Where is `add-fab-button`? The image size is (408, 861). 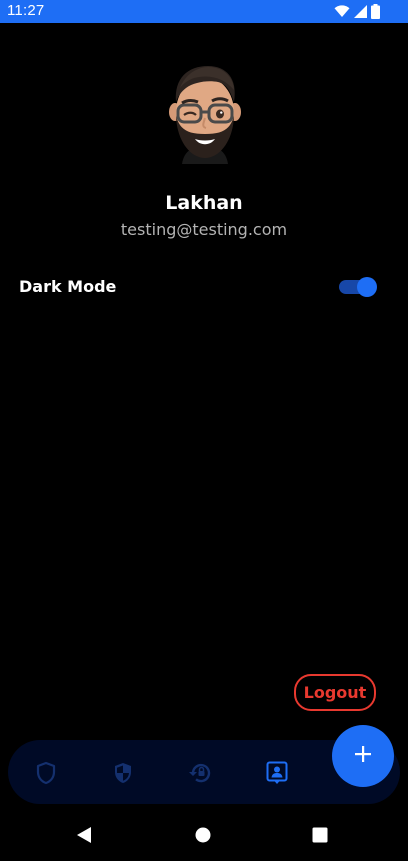 add-fab-button is located at coordinates (363, 756).